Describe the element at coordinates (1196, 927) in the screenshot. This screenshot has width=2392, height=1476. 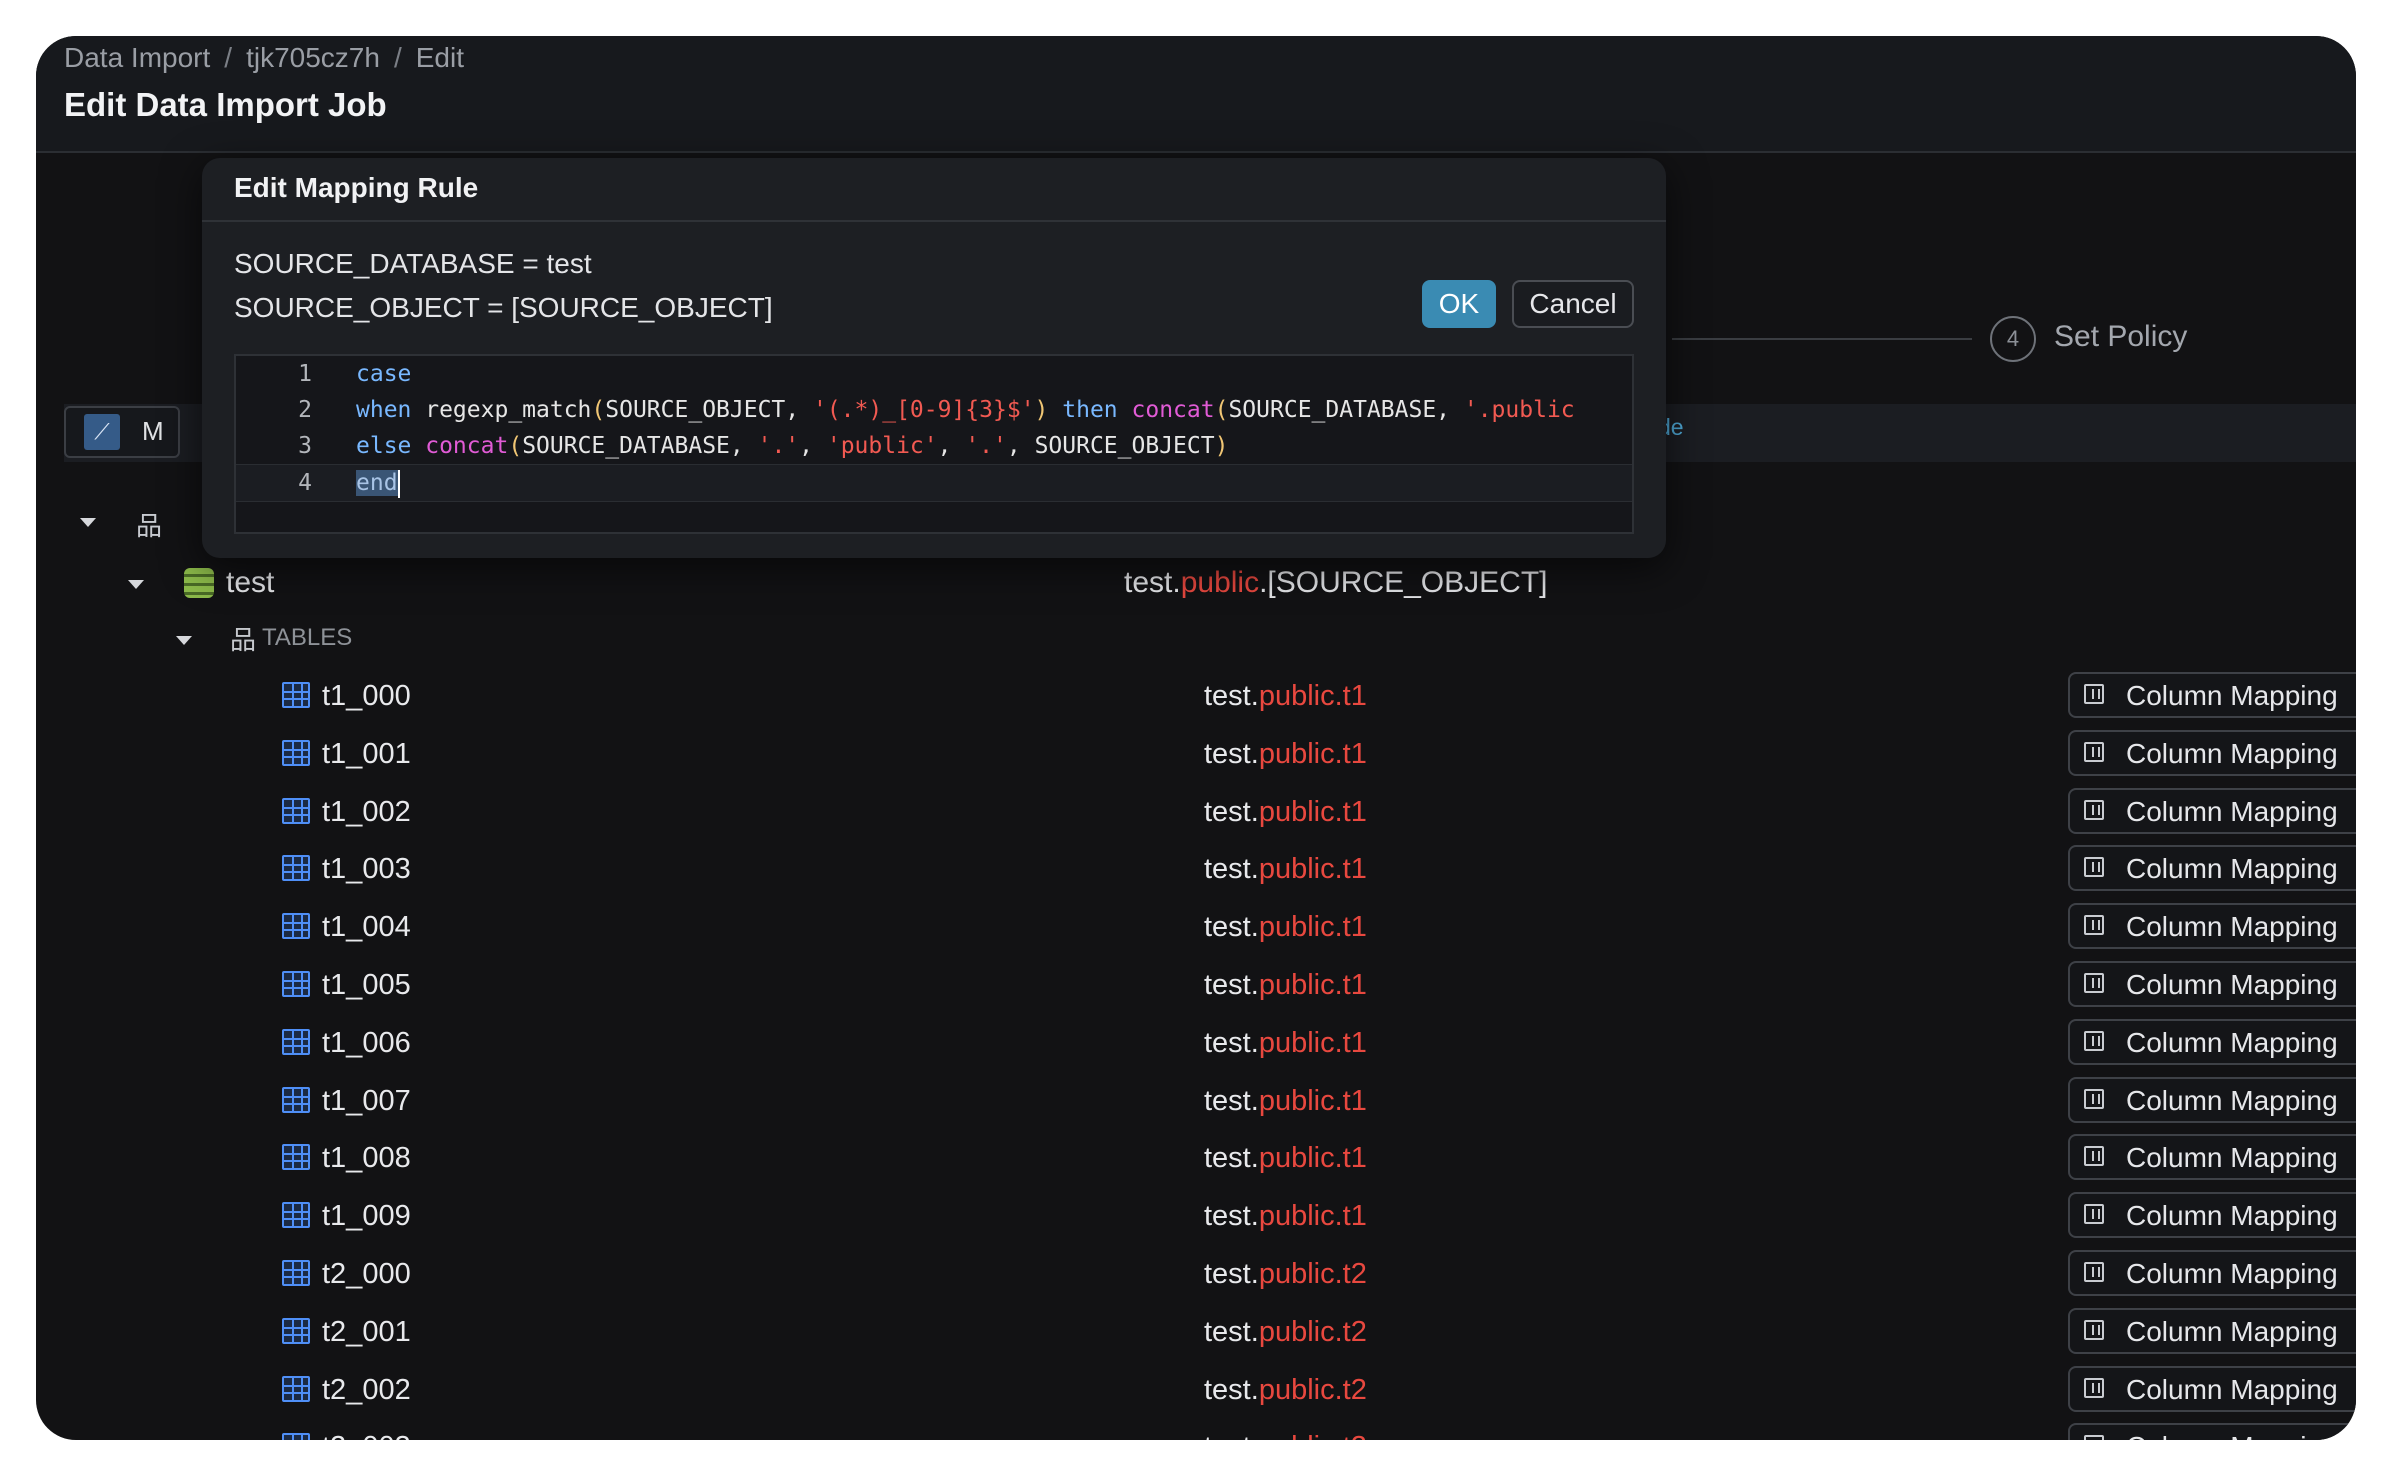
I see `table-row: t1_004 test.public.t1 Column Mapping` at that location.